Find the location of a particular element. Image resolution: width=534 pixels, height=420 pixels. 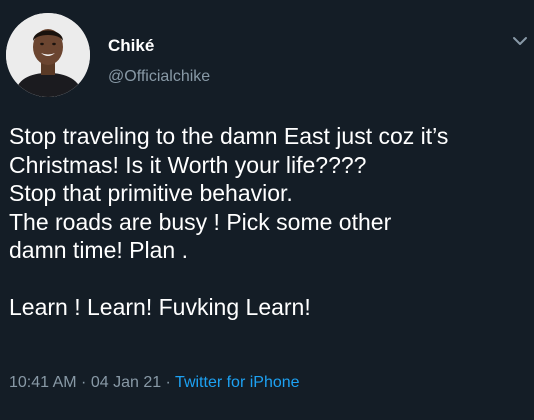

tweet-source-link: Twitter for iPhone is located at coordinates (237, 382).